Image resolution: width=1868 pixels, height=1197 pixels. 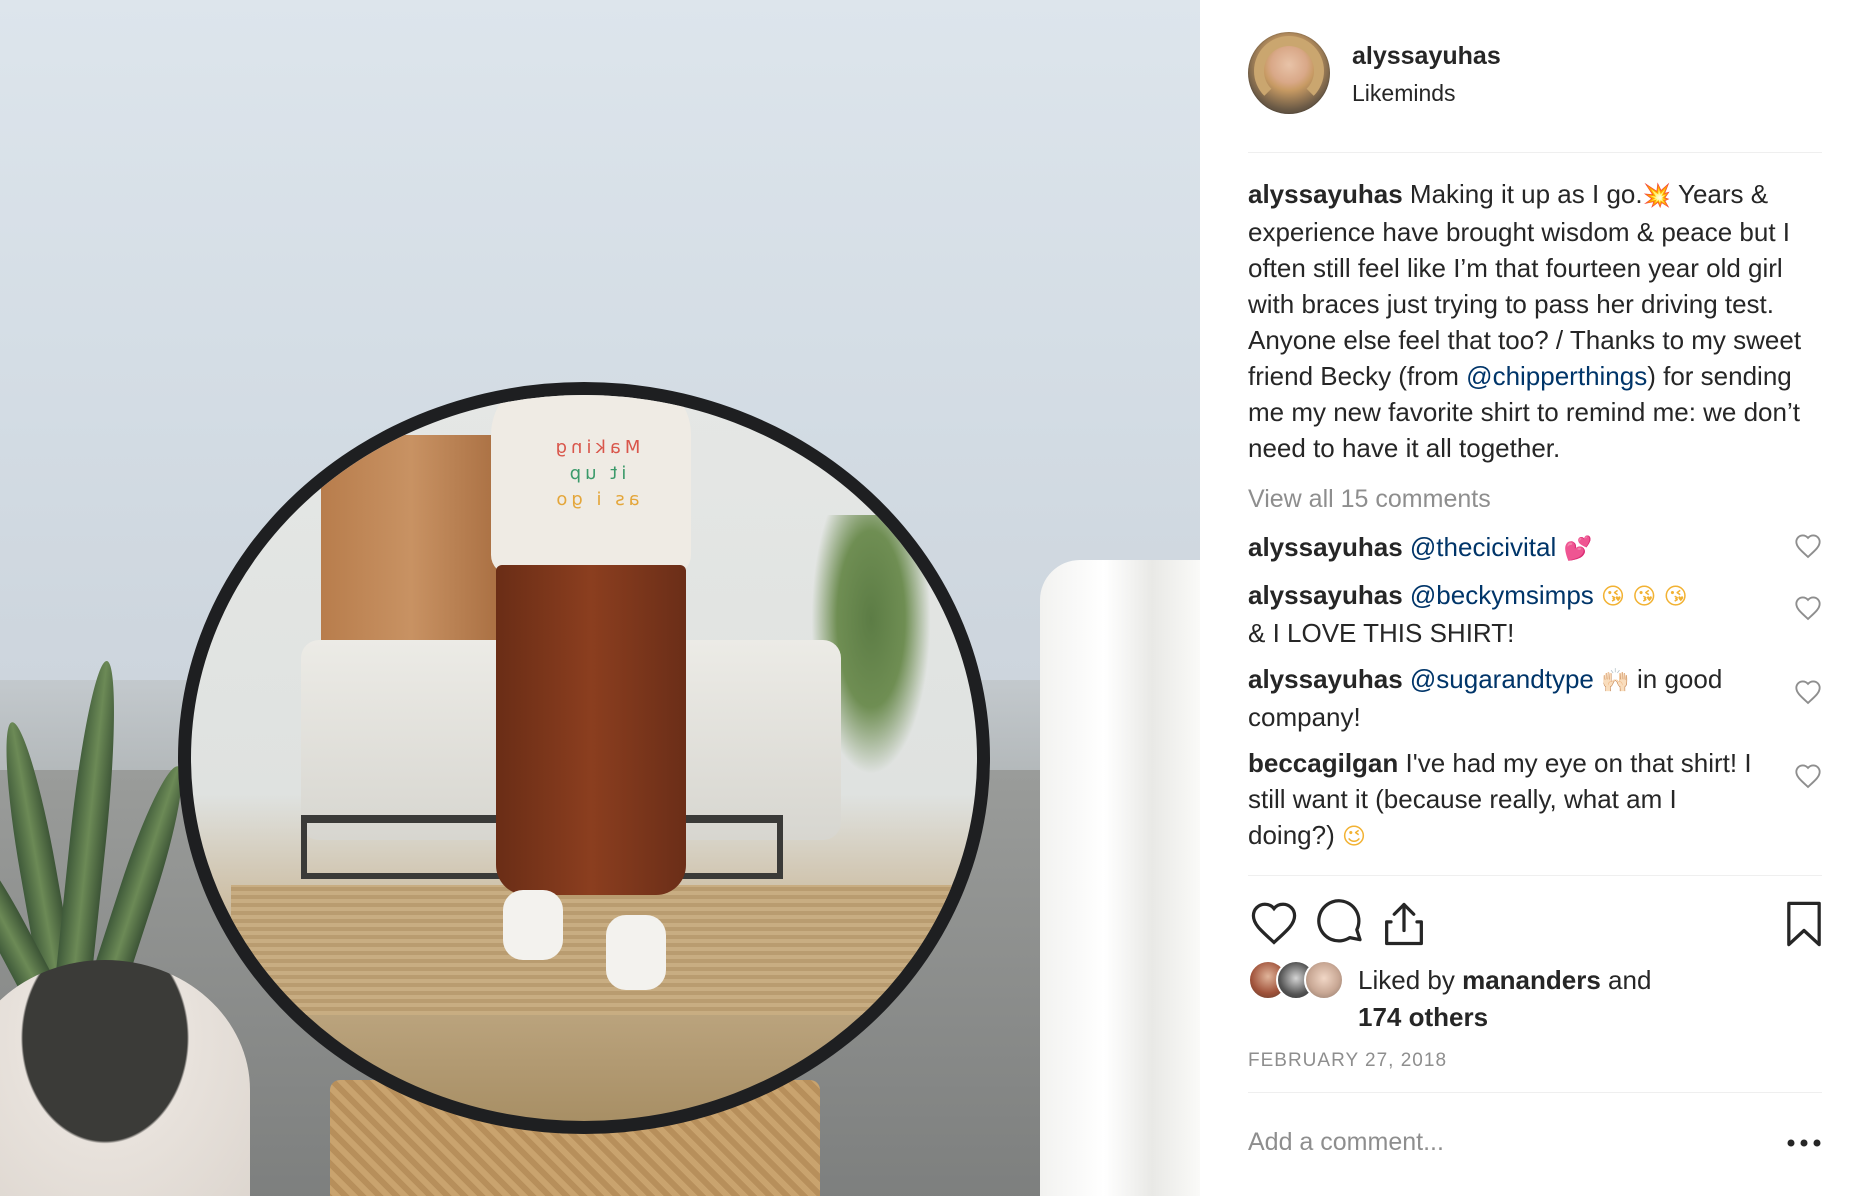 I want to click on avatar, so click(x=1289, y=73).